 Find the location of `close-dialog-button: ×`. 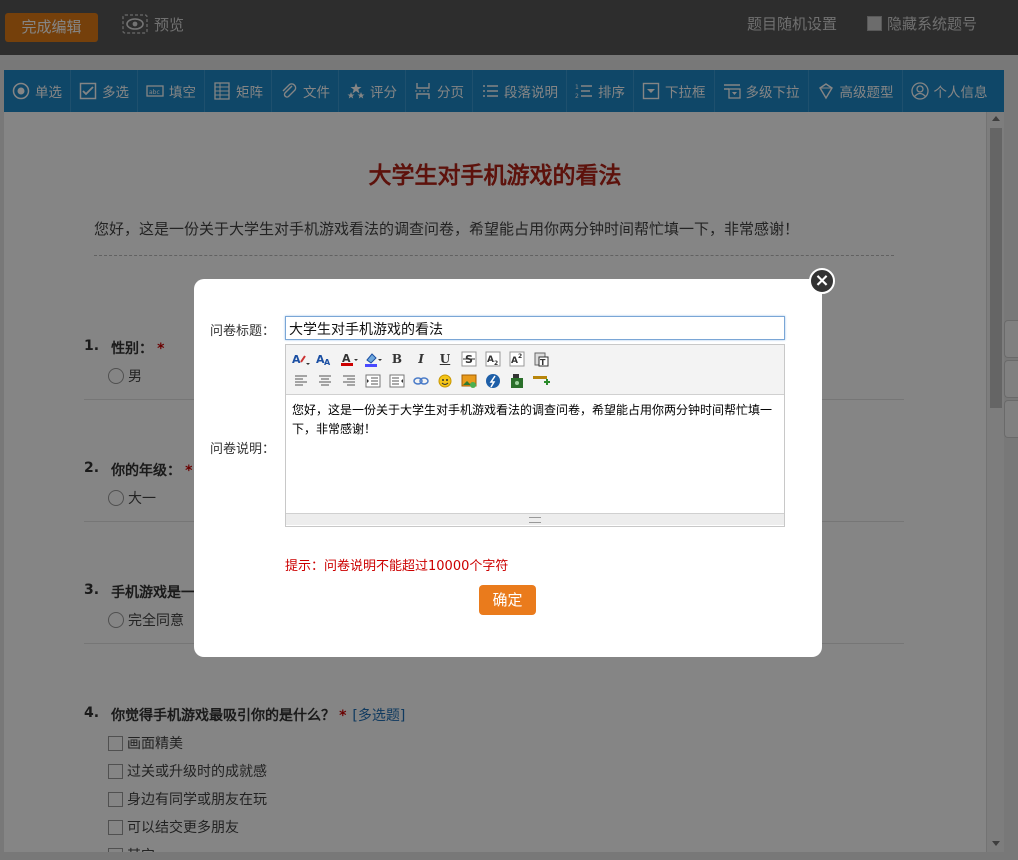

close-dialog-button: × is located at coordinates (822, 281).